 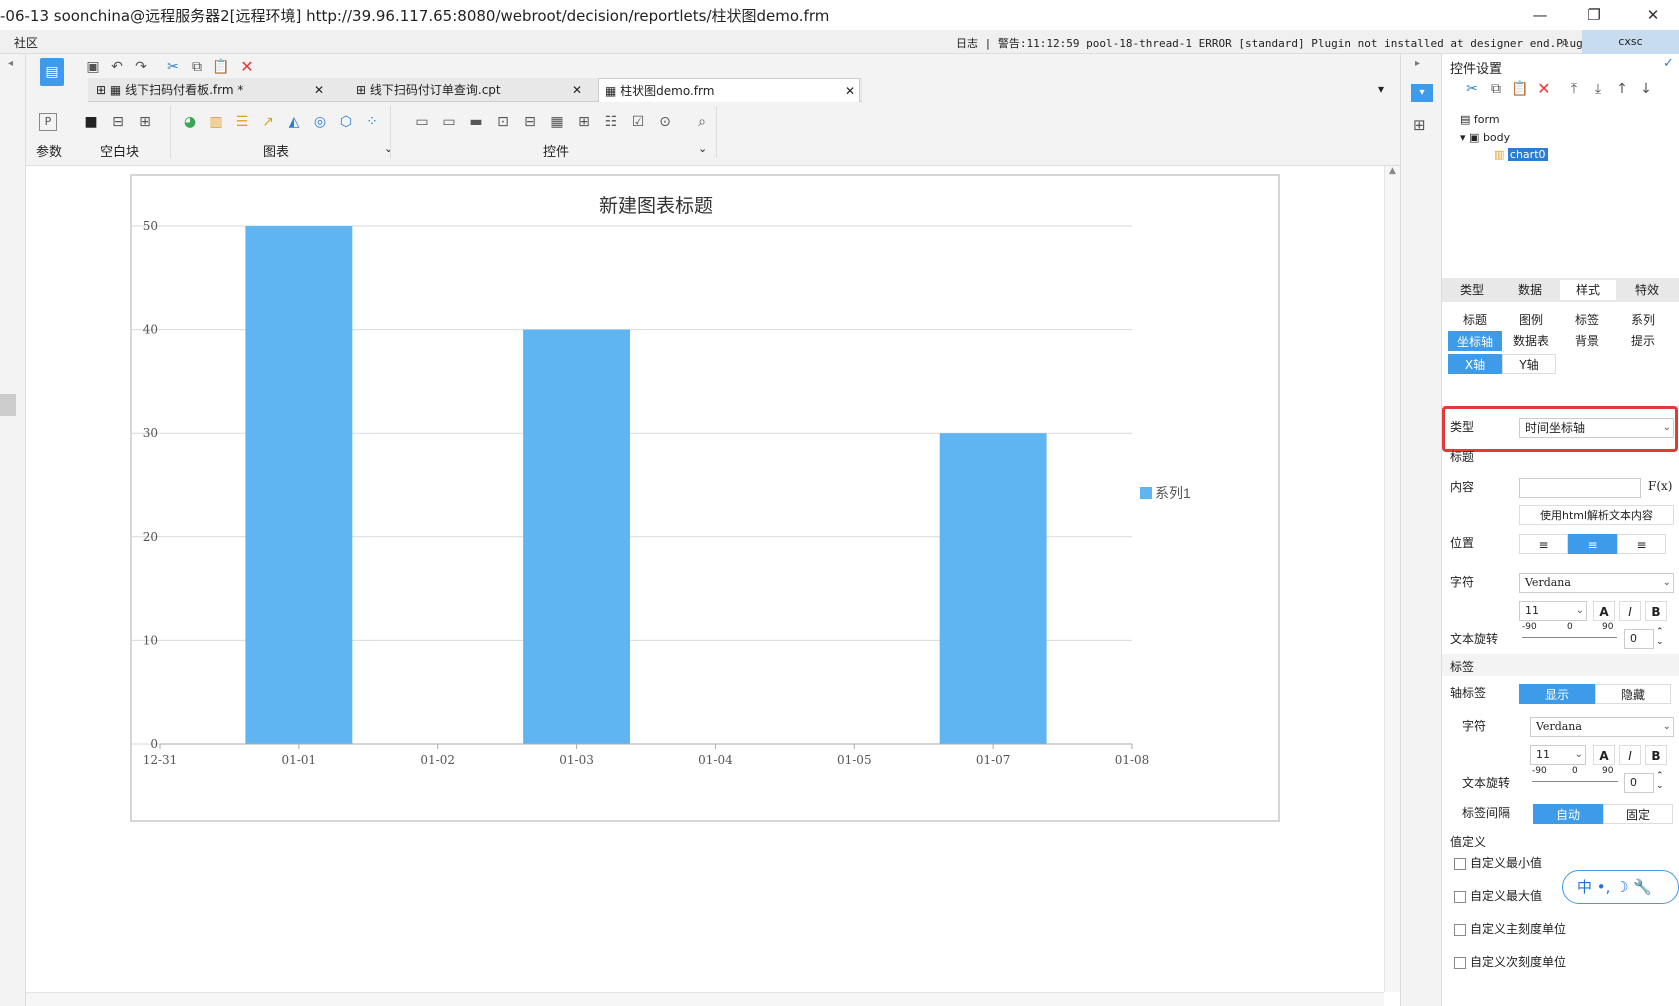 I want to click on html-parse-button: 使用html解析文本内容, so click(x=1596, y=515).